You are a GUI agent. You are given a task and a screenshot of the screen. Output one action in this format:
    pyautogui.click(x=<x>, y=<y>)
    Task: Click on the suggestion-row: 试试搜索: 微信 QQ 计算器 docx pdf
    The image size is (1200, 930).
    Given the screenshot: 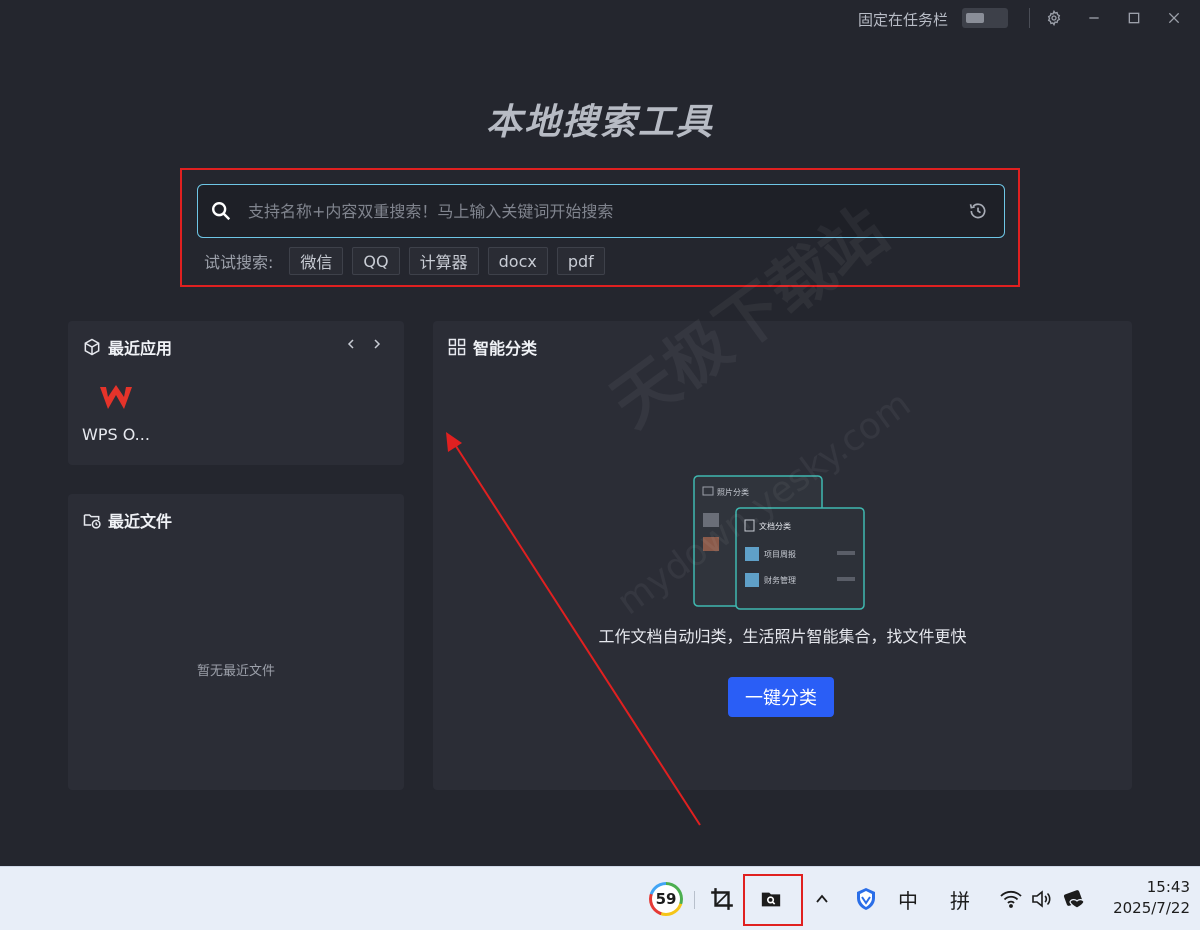 What is the action you would take?
    pyautogui.click(x=409, y=261)
    